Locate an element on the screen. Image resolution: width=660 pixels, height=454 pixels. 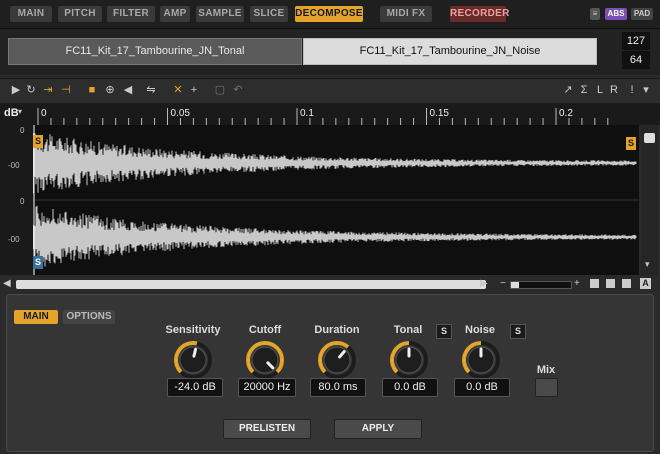
tab-decompose: DECOMPOSE is located at coordinates (329, 14).